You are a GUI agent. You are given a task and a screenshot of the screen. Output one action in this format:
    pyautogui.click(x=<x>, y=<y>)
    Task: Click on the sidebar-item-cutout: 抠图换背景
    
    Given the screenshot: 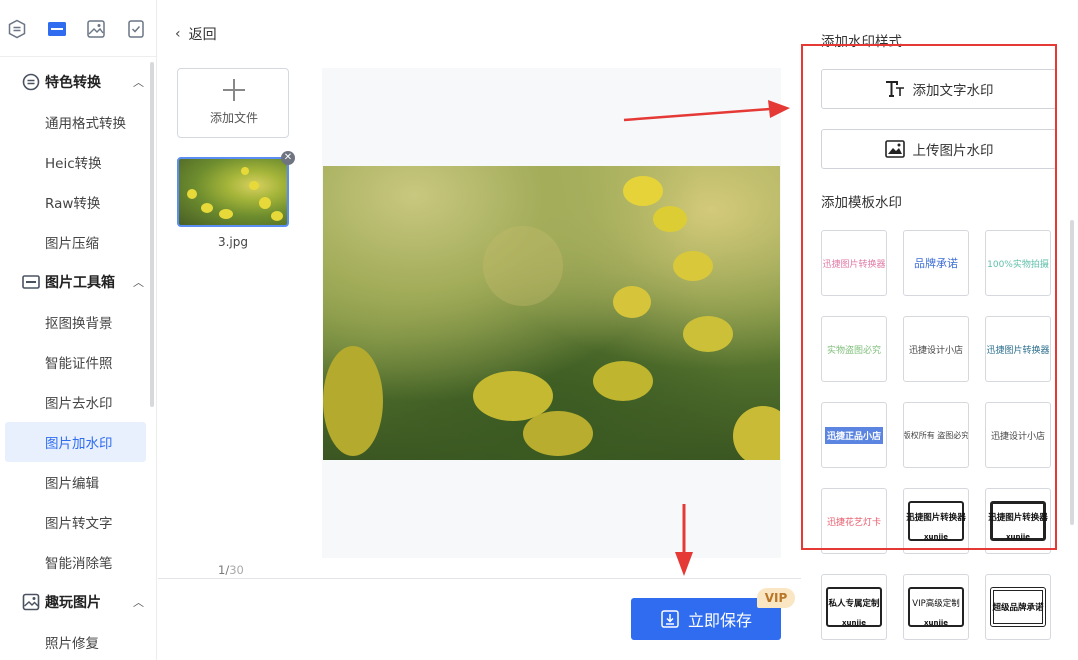 What is the action you would take?
    pyautogui.click(x=78, y=322)
    